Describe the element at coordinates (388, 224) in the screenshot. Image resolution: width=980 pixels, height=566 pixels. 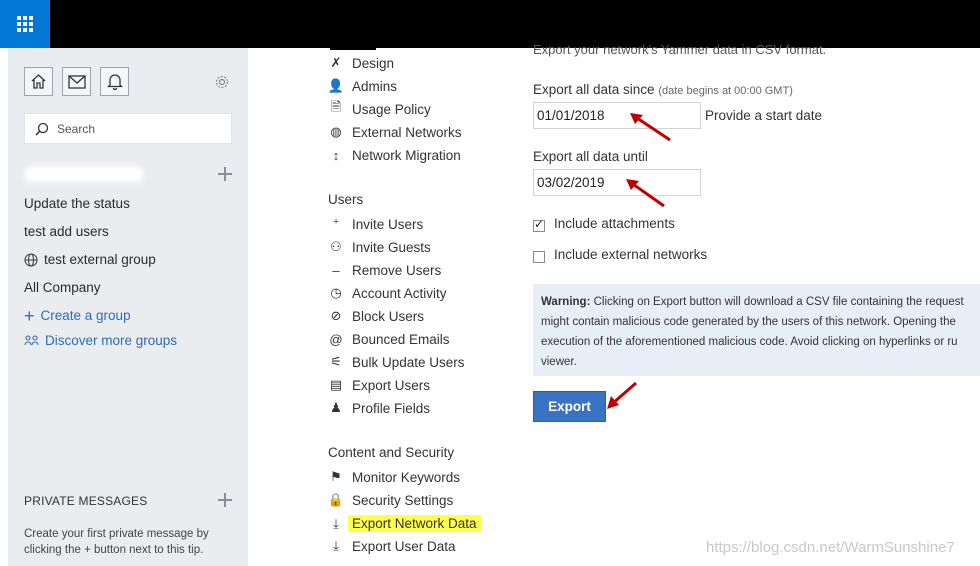
I see `nav-item-label: Invite Users` at that location.